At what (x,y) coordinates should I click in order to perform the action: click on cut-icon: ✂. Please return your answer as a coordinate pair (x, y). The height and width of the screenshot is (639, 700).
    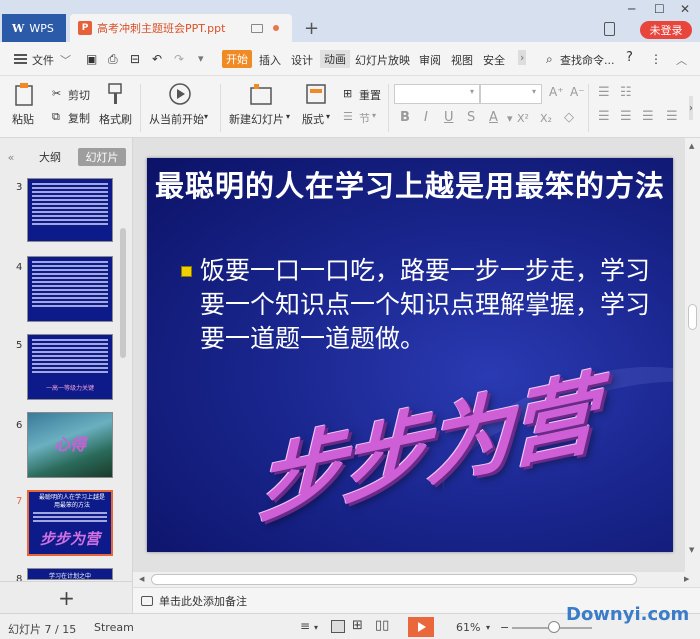
    Looking at the image, I should click on (56, 93).